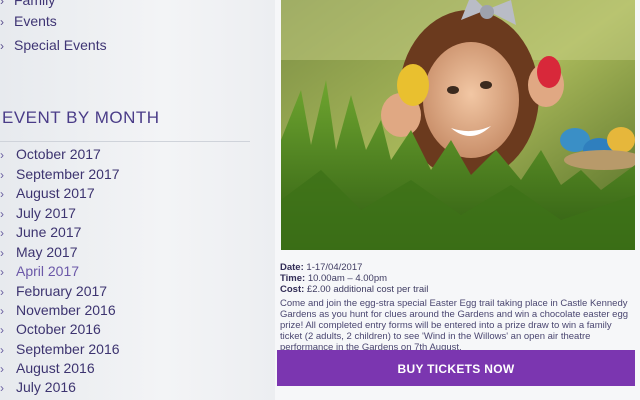  Describe the element at coordinates (35, 21) in the screenshot. I see `sidebar-link-label: Events` at that location.